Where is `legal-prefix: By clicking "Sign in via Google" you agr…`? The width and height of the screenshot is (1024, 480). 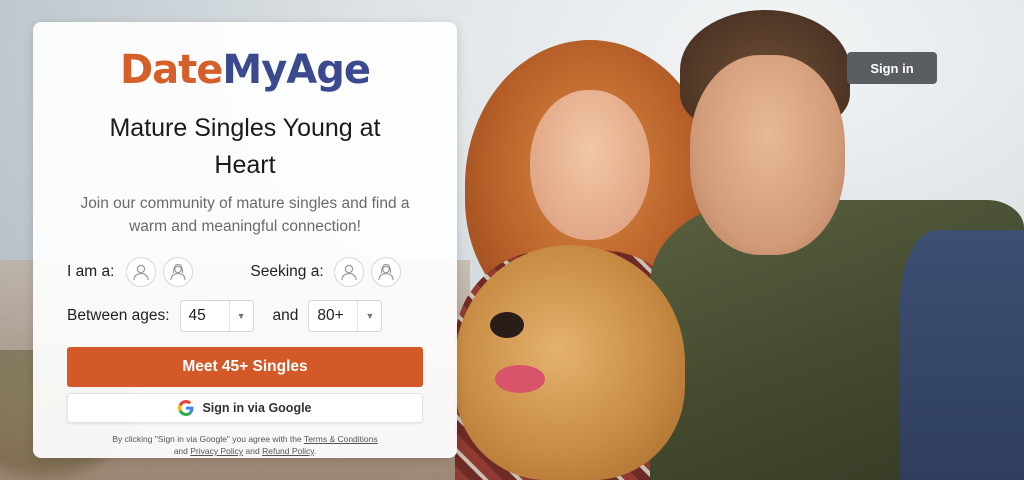
legal-prefix: By clicking "Sign in via Google" you agr… is located at coordinates (207, 439).